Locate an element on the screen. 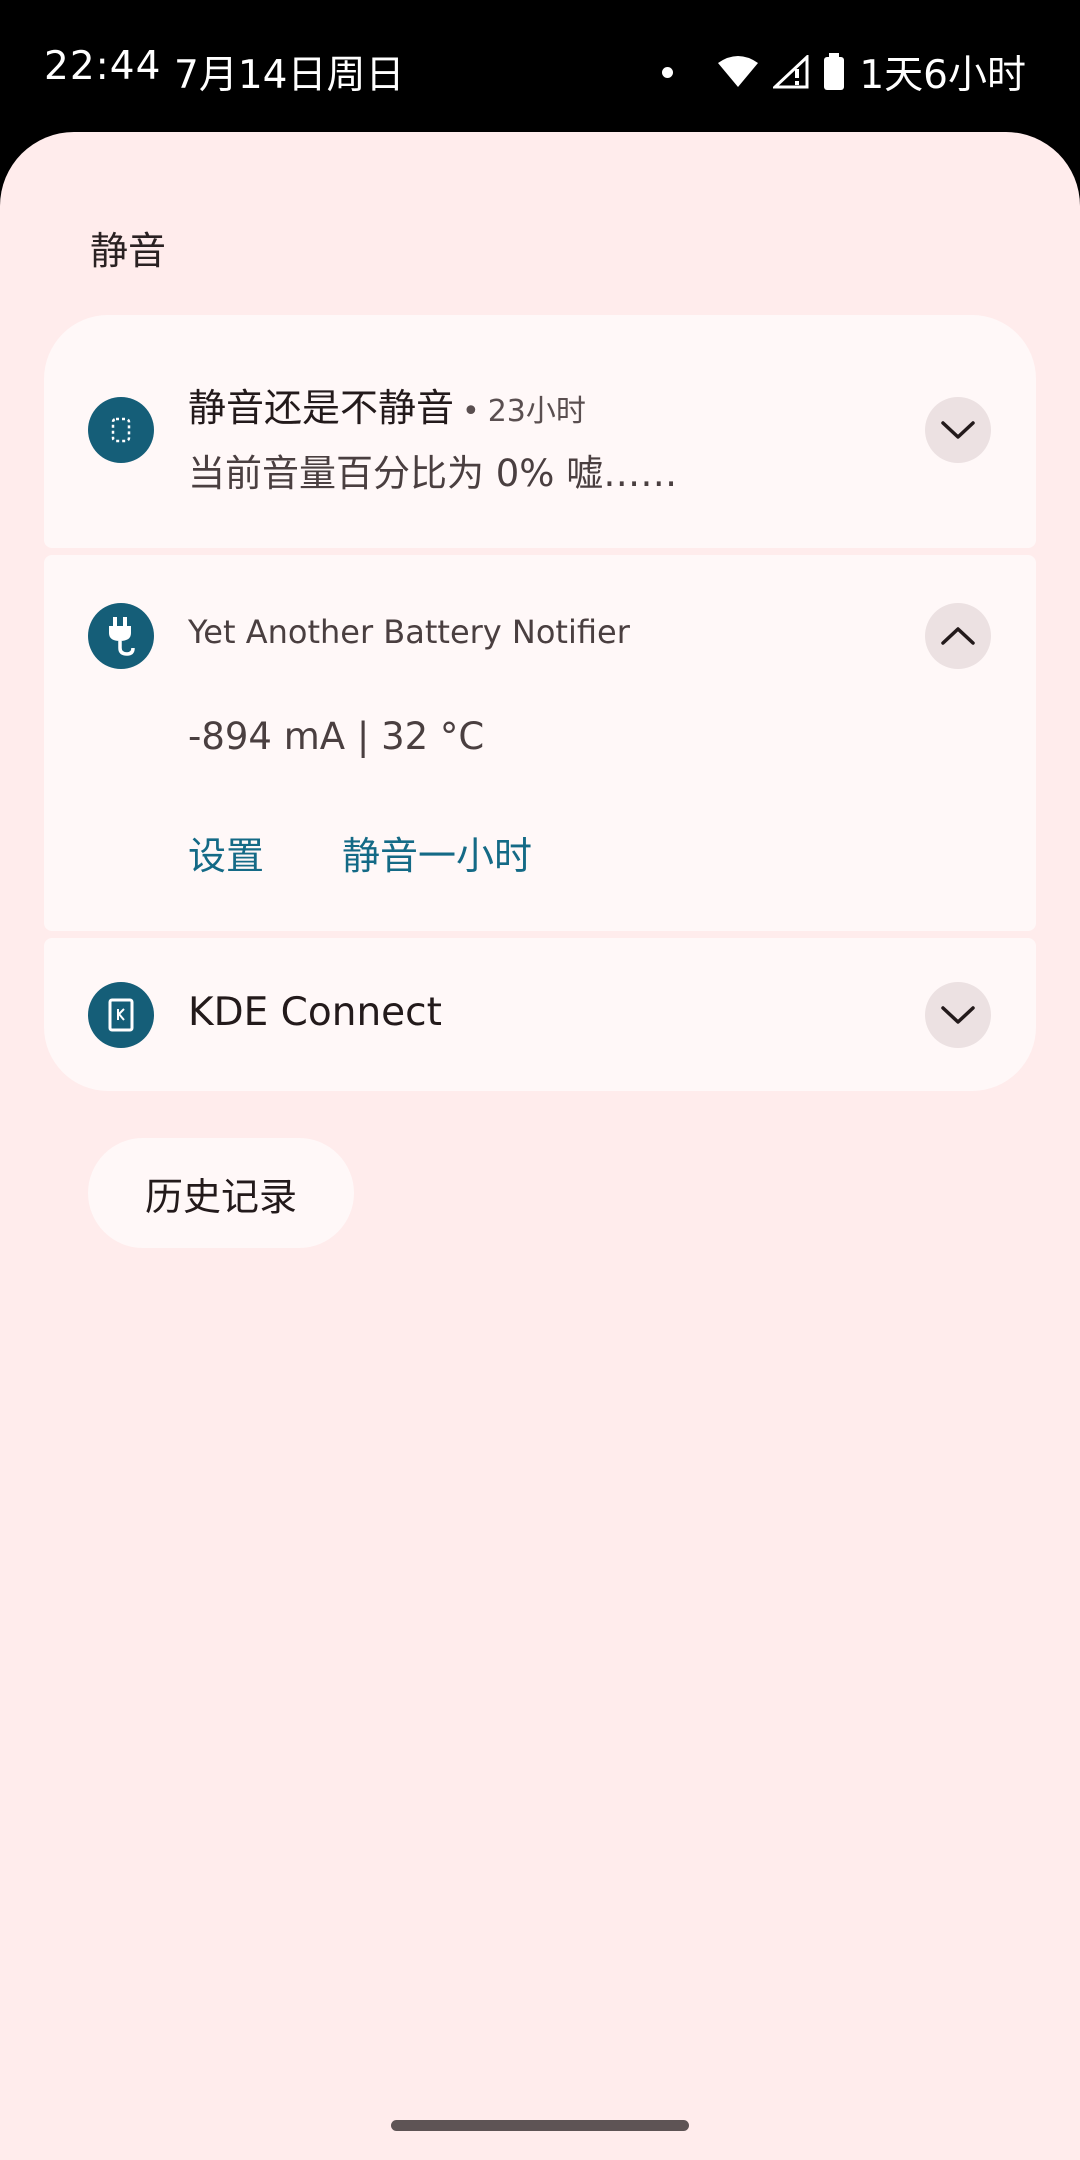 The width and height of the screenshot is (1080, 2160). notification-dot-icon is located at coordinates (668, 72).